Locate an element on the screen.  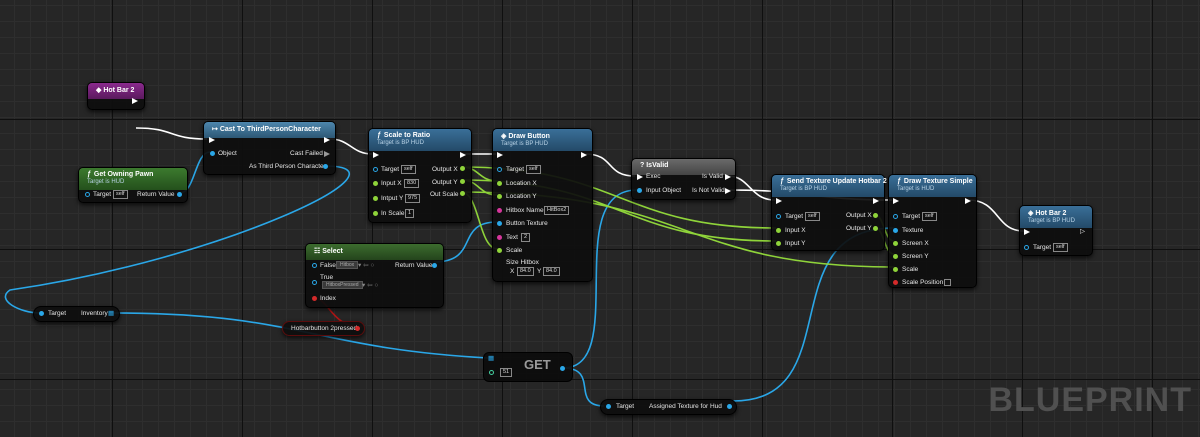
index-field: 51 is located at coordinates (506, 372).